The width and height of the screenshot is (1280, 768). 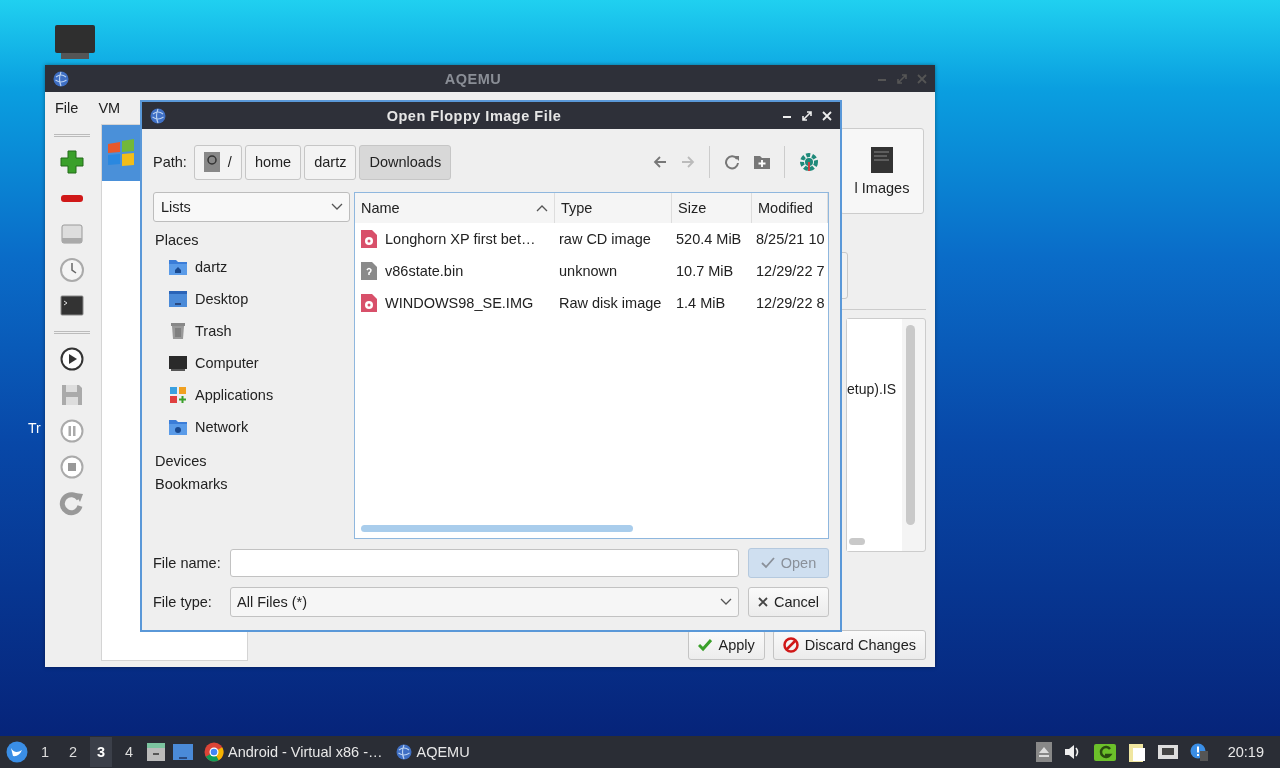 I want to click on menu-item: File, so click(x=67, y=108).